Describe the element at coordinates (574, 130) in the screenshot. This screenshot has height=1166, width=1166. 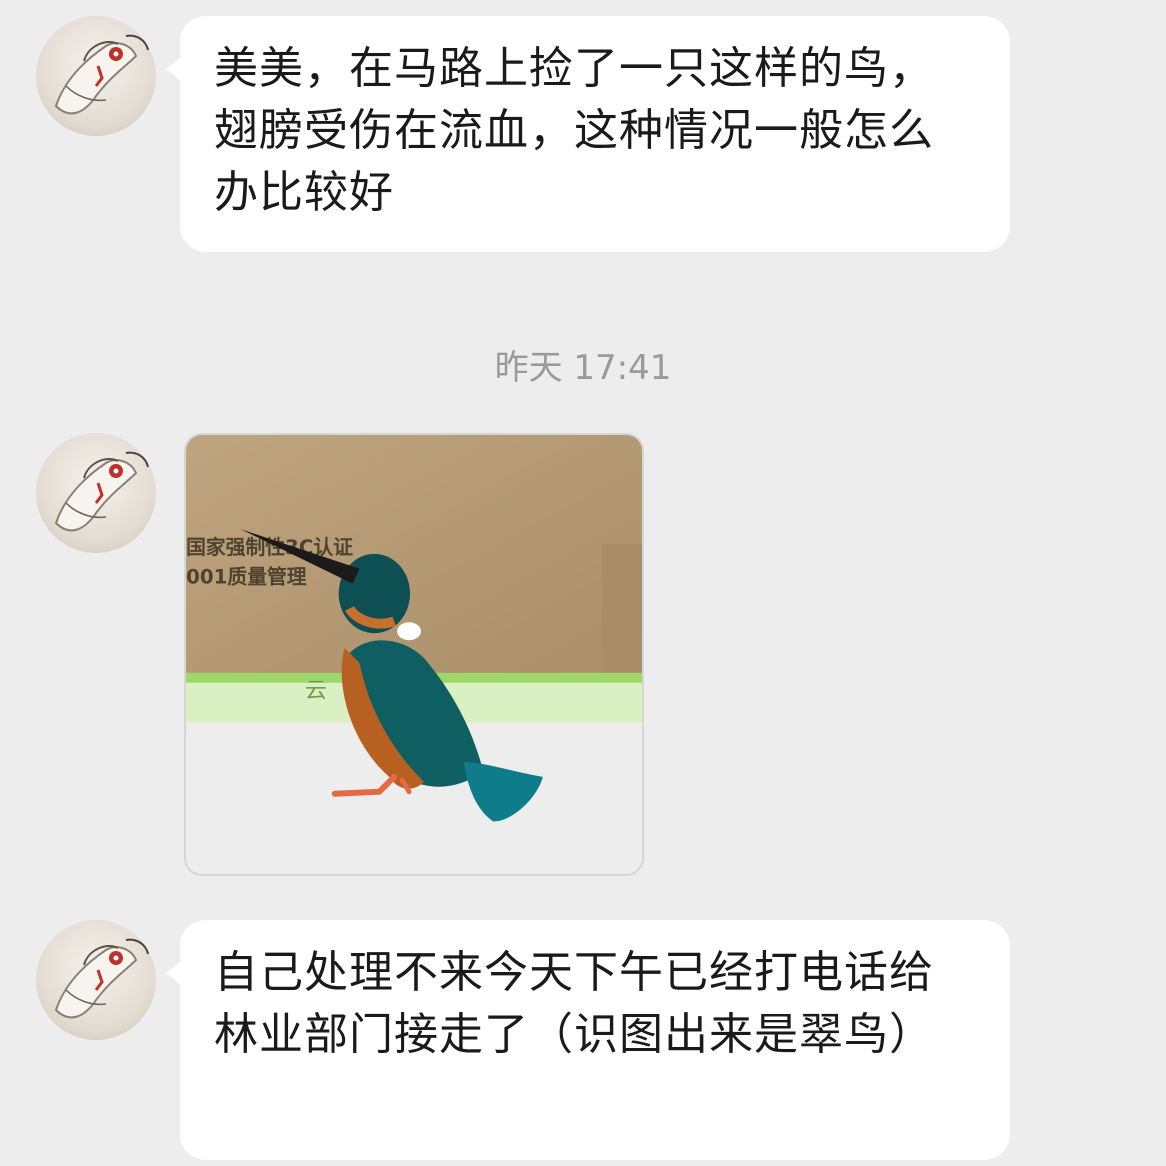
I see `message-text: 美美，在马路上捡了一只这样的鸟，翅膀受伤在流血，这种情况一般怎么办比较好` at that location.